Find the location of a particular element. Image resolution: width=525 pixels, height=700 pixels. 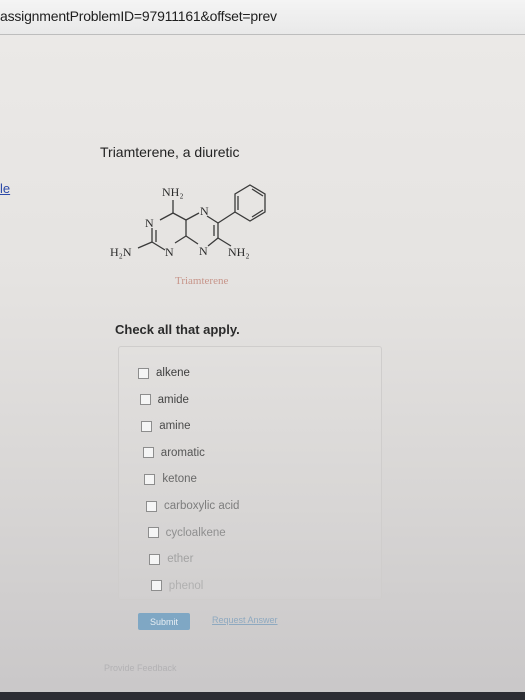

sidebar-tab-link: le is located at coordinates (5, 188).